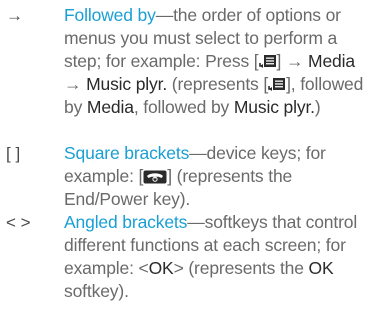 The image size is (374, 324). What do you see at coordinates (218, 84) in the screenshot?
I see `description-text: (represents [` at bounding box center [218, 84].